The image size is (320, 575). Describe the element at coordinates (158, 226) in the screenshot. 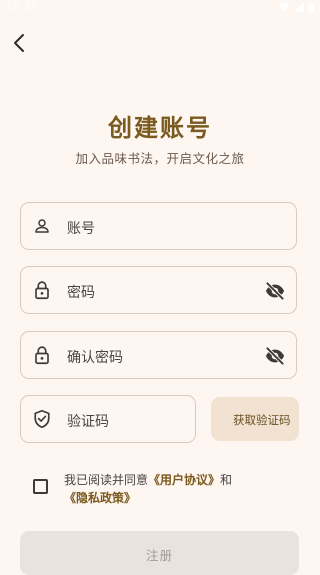

I see `account-field: 账号` at that location.